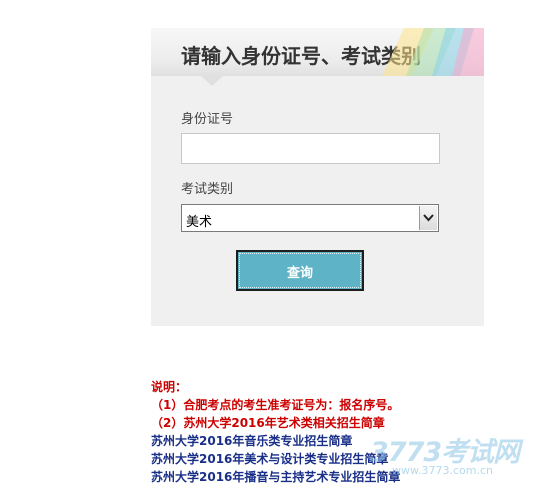 The width and height of the screenshot is (538, 498). What do you see at coordinates (199, 222) in the screenshot?
I see `exam-category-value: 美术` at bounding box center [199, 222].